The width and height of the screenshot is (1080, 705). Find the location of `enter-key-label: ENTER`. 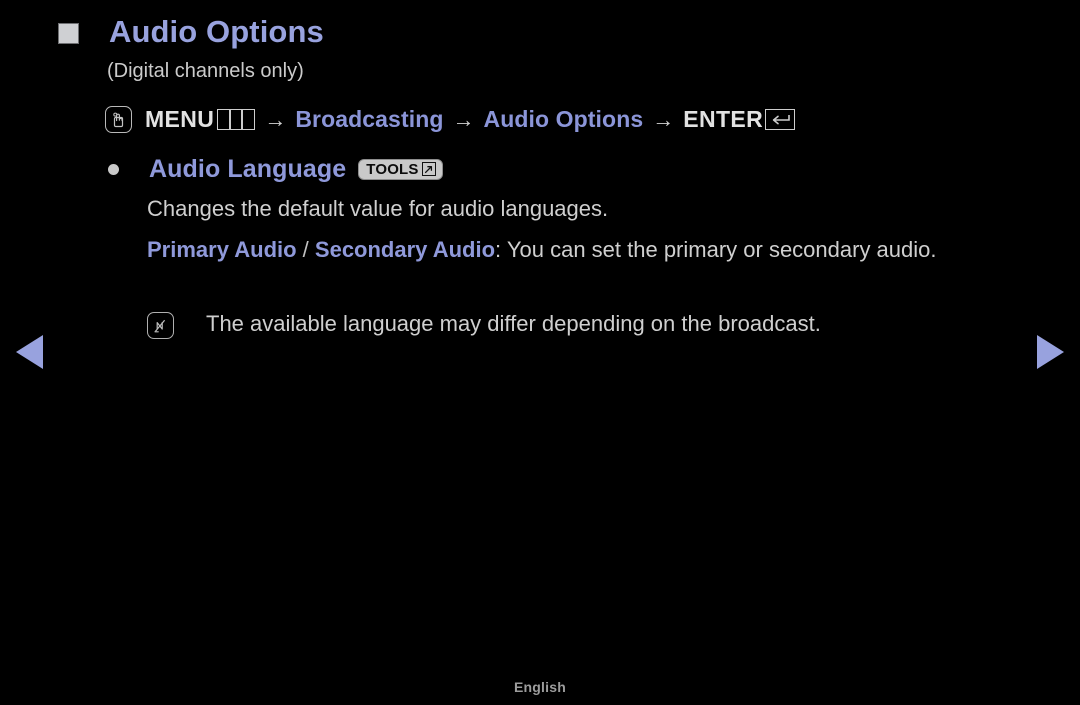

enter-key-label: ENTER is located at coordinates (723, 119).